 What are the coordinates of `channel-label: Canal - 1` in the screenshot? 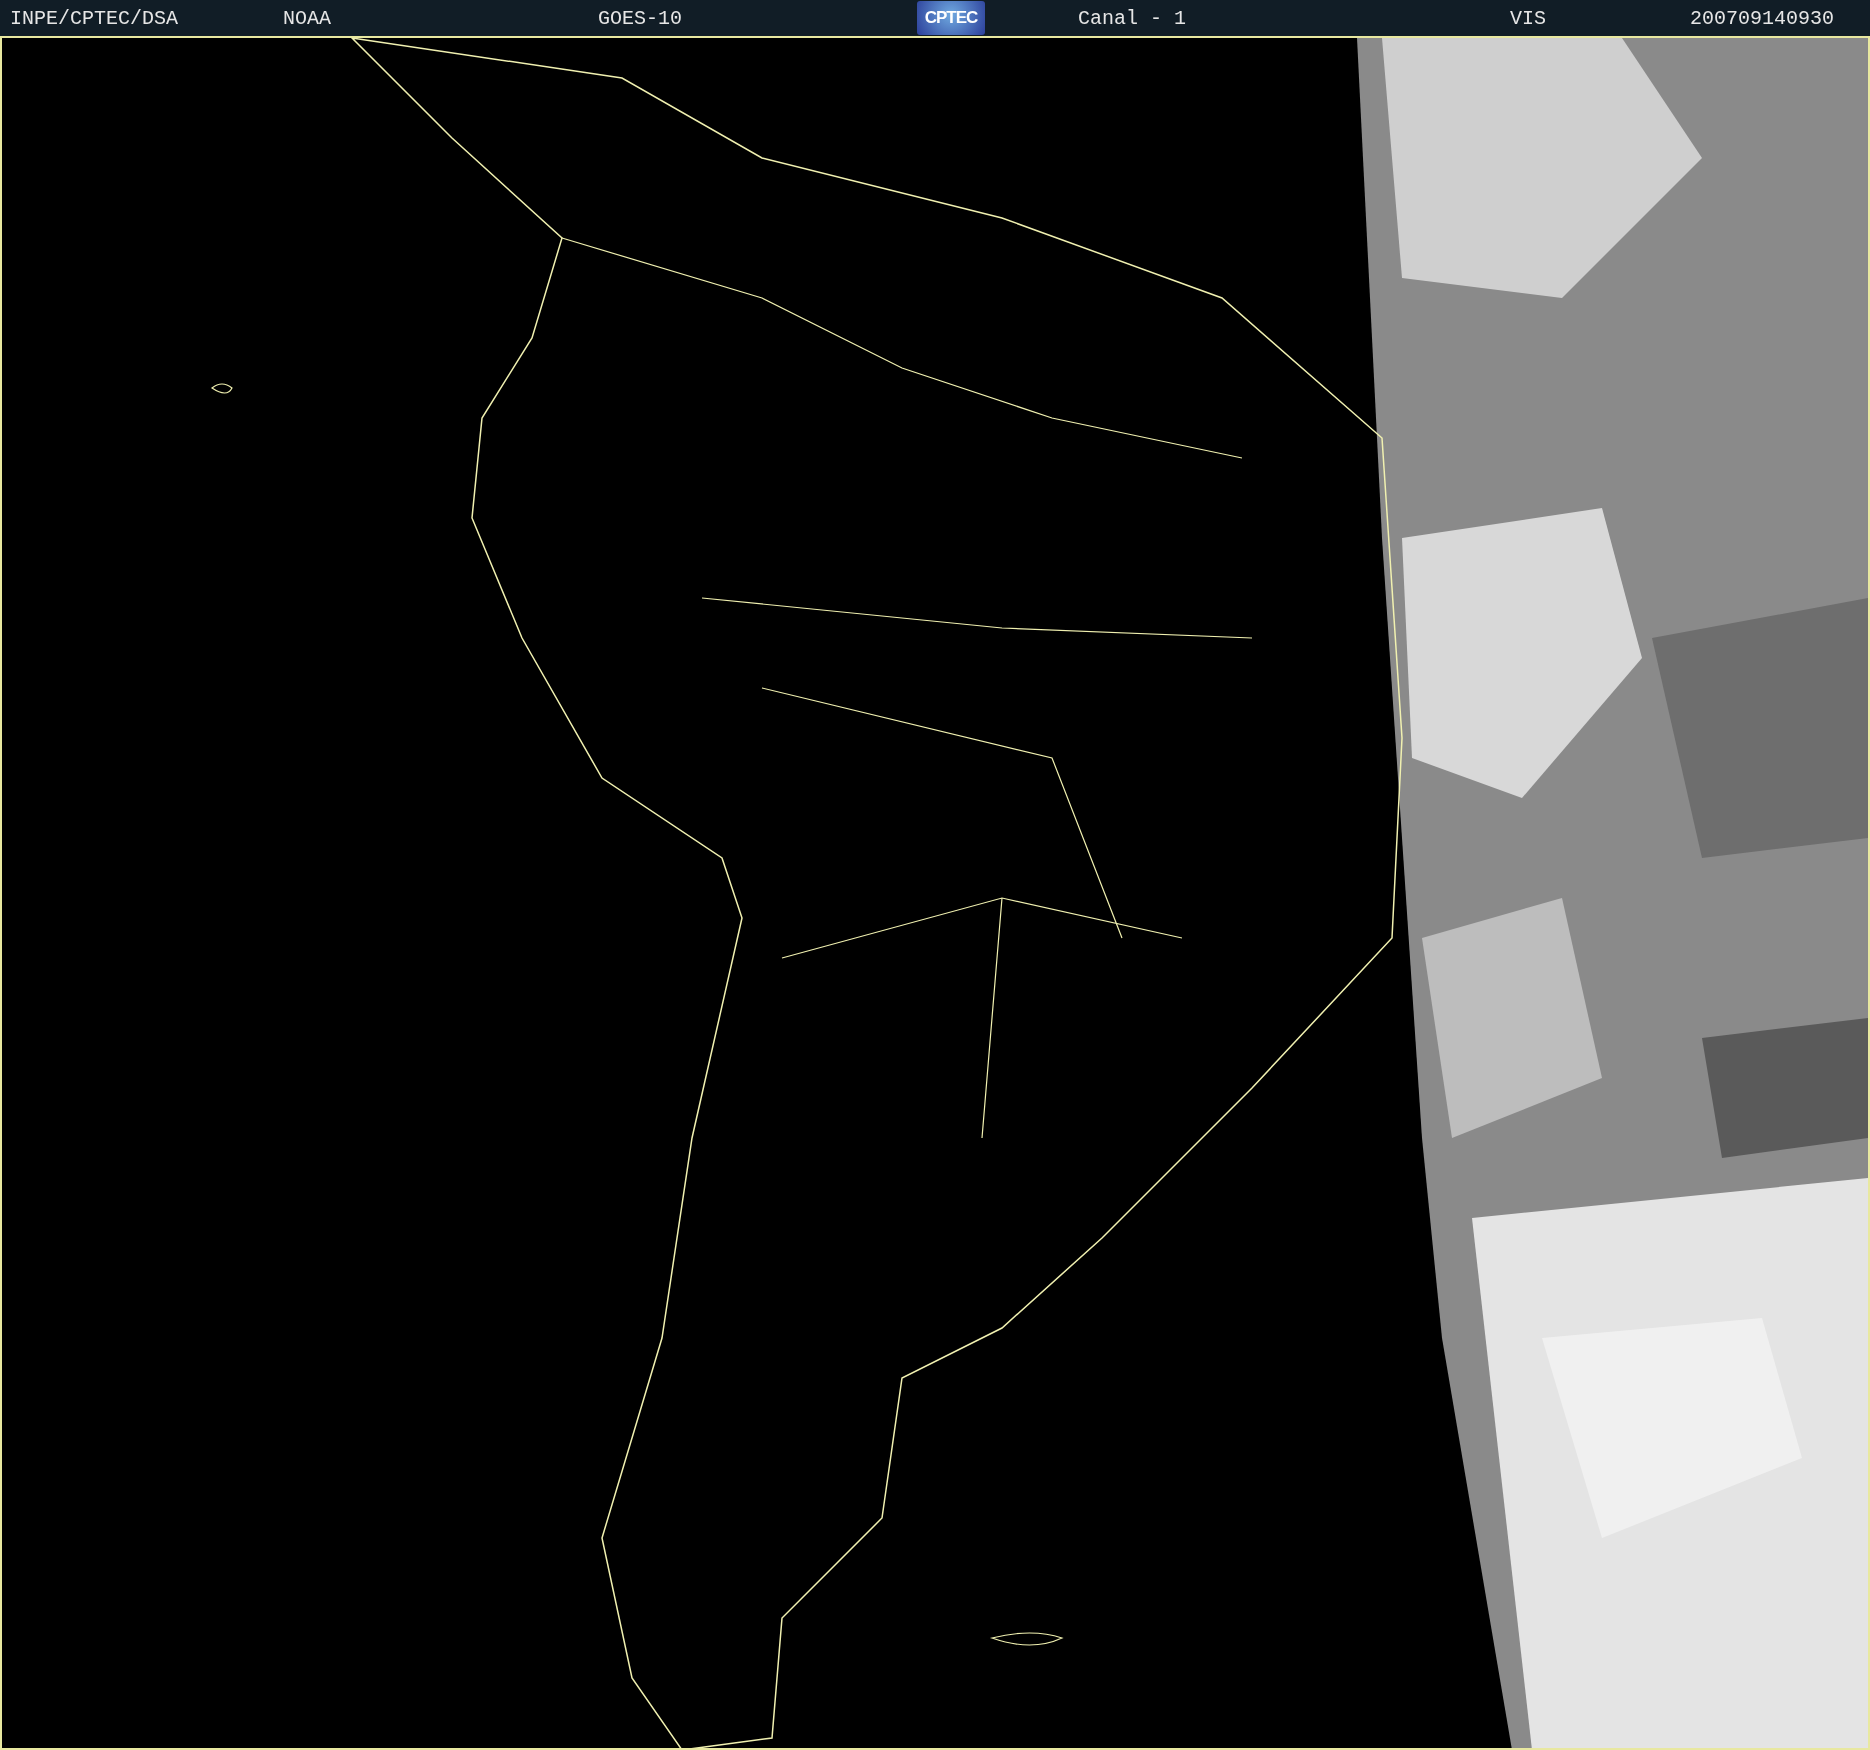 It's located at (1133, 18).